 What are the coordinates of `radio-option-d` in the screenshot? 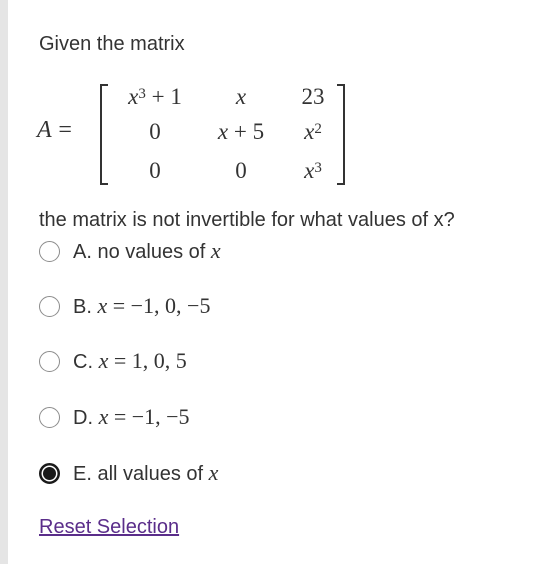 It's located at (49, 417).